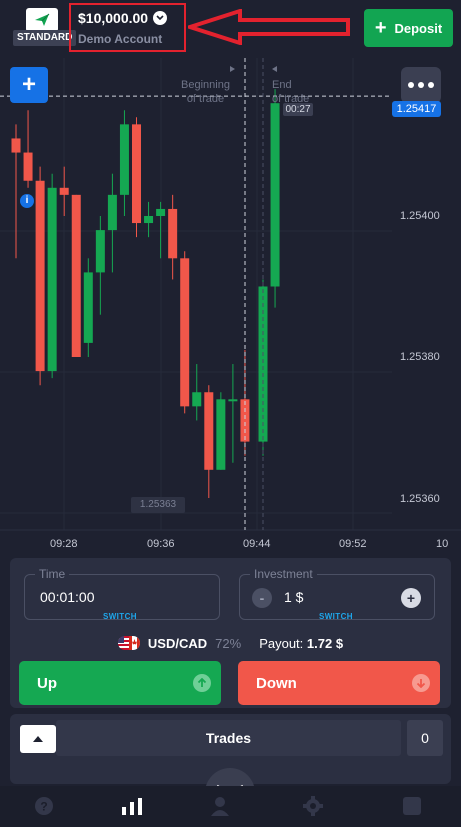 Image resolution: width=461 pixels, height=827 pixels. I want to click on investment-switch-button: SWITCH, so click(336, 616).